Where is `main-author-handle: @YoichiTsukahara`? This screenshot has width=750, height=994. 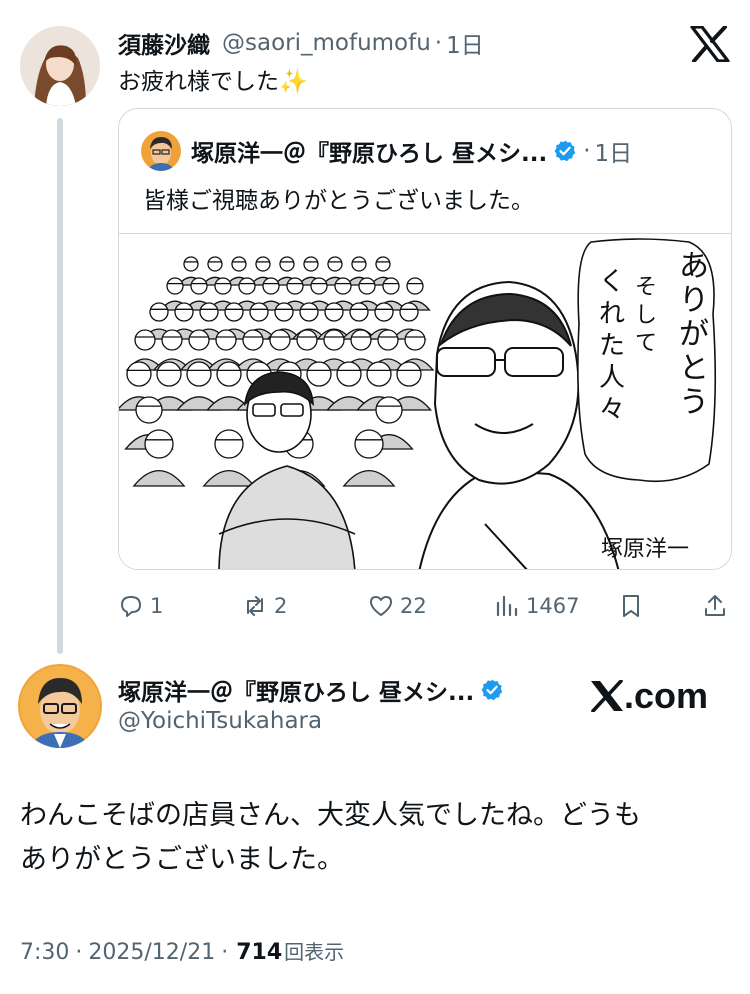
main-author-handle: @YoichiTsukahara is located at coordinates (220, 721).